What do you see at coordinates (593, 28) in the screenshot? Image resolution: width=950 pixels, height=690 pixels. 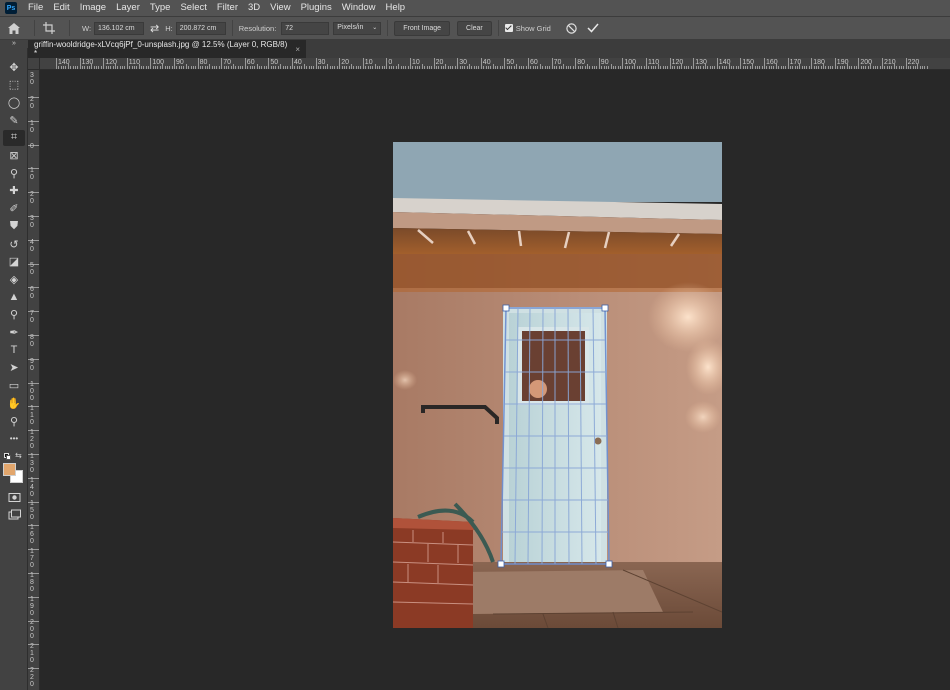 I see `commit-crop-icon` at bounding box center [593, 28].